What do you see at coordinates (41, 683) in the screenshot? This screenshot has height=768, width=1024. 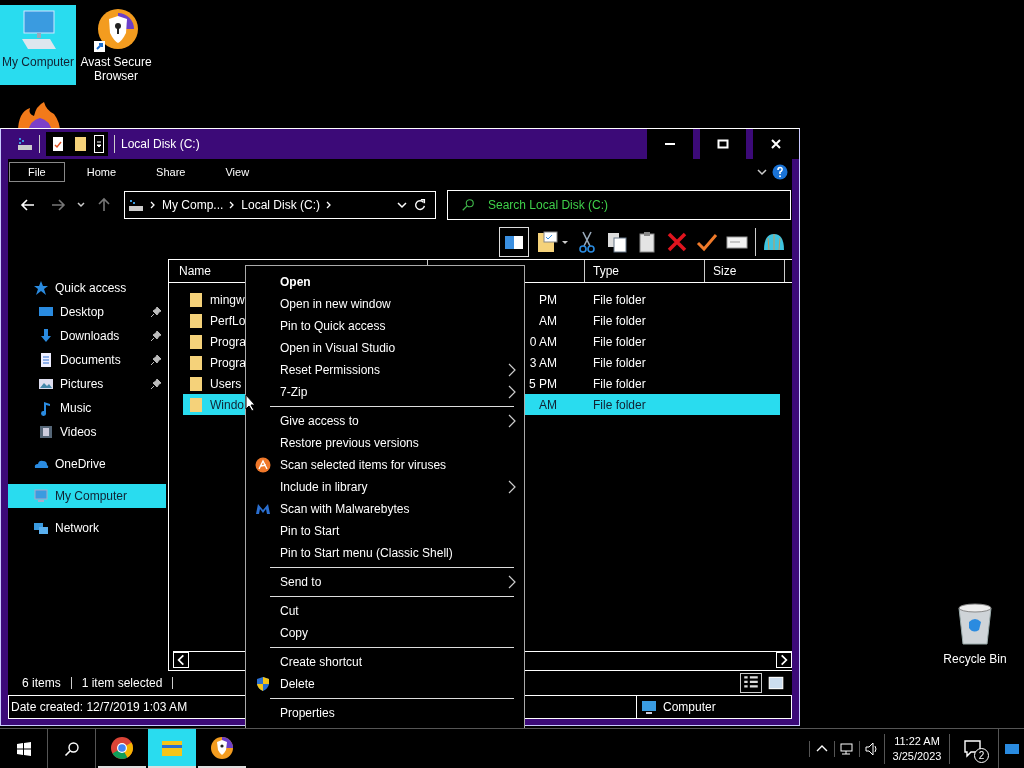 I see `item-count: 6 items` at bounding box center [41, 683].